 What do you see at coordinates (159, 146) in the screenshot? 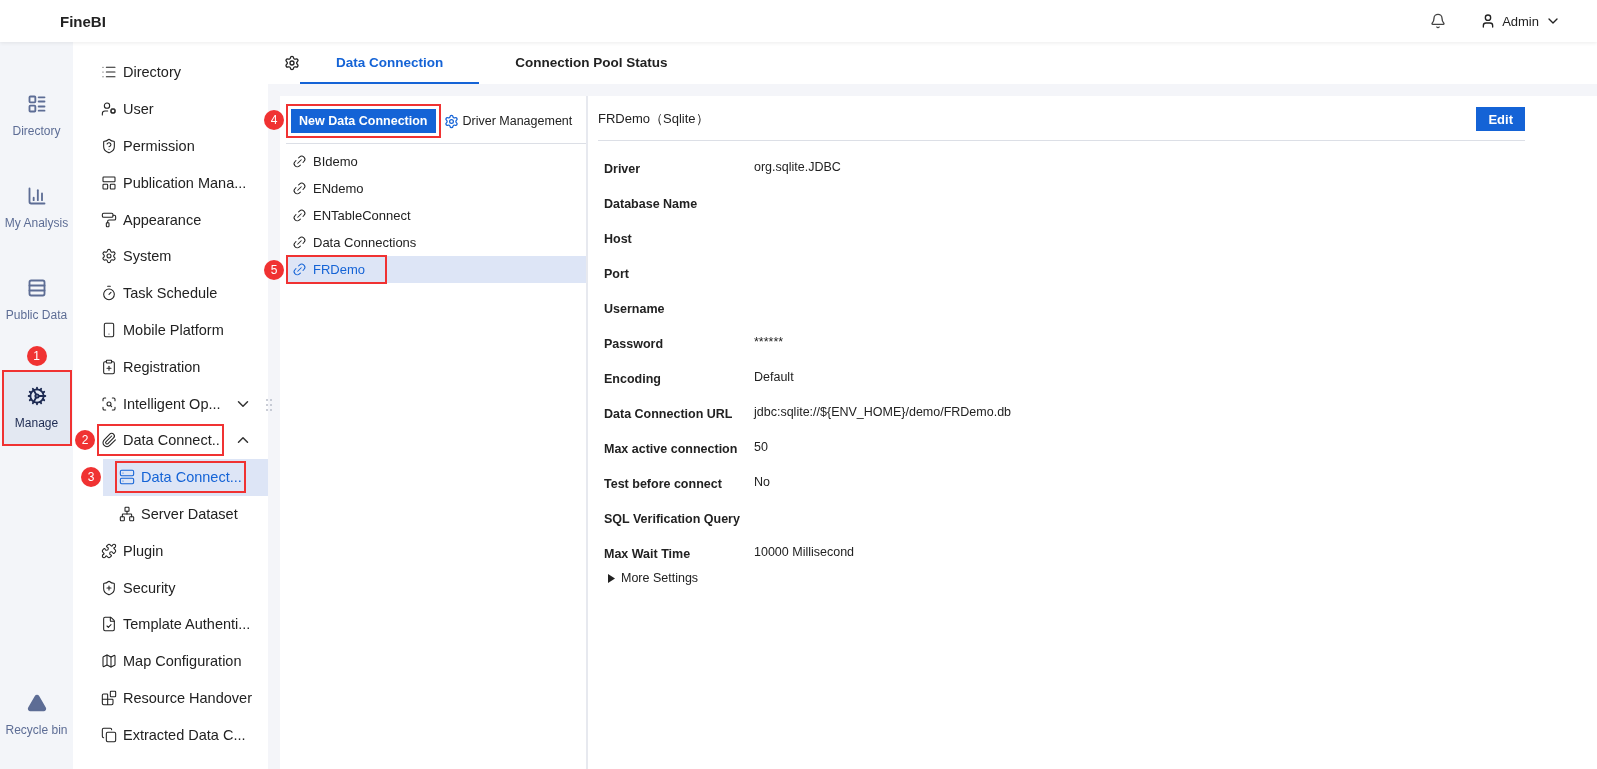
I see `menu-label: Permission` at bounding box center [159, 146].